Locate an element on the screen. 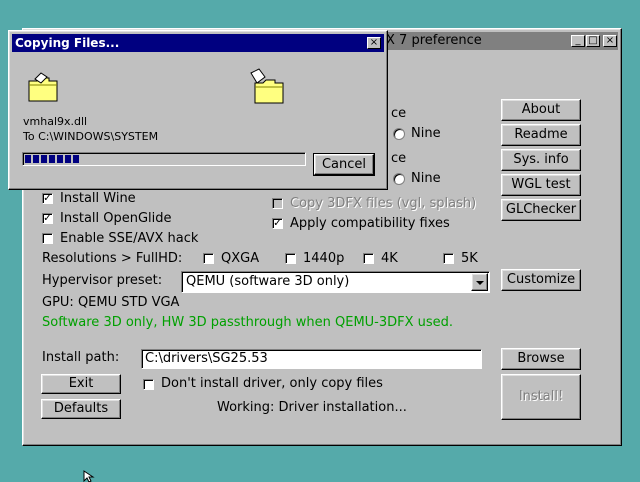 Image resolution: width=640 pixels, height=482 pixels. enable-sse-checkbox is located at coordinates (47, 238).